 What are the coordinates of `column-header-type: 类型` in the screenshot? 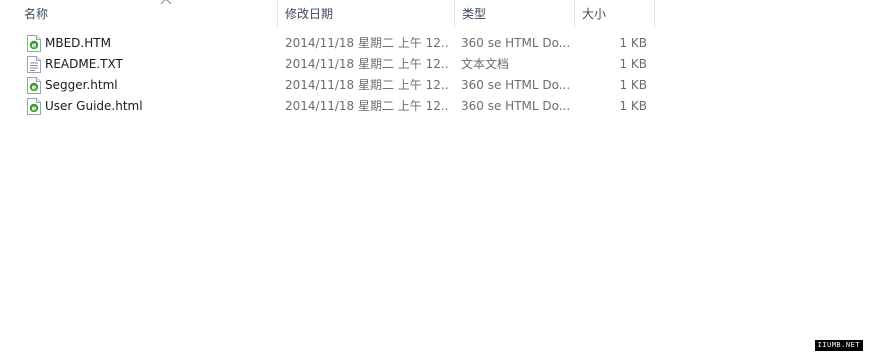 It's located at (515, 14).